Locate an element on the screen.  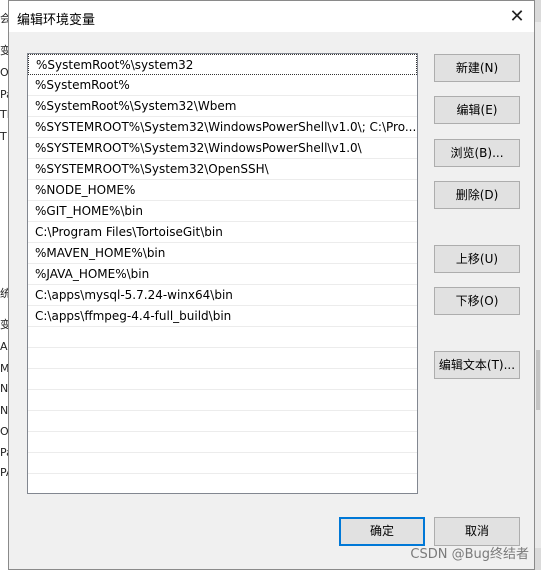
move-down-button: 下移(O) is located at coordinates (477, 301).